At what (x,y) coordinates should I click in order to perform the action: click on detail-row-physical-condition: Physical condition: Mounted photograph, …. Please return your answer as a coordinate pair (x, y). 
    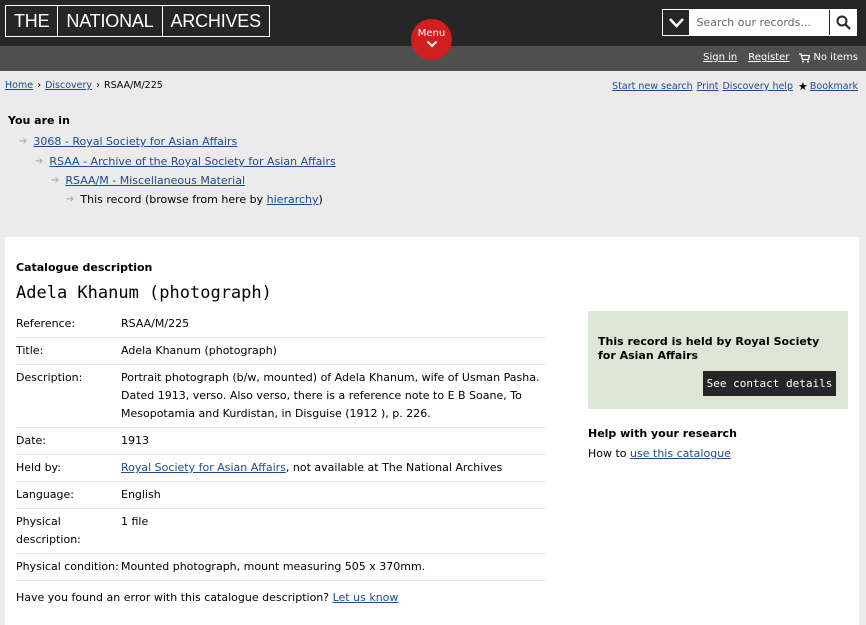
    Looking at the image, I should click on (280, 567).